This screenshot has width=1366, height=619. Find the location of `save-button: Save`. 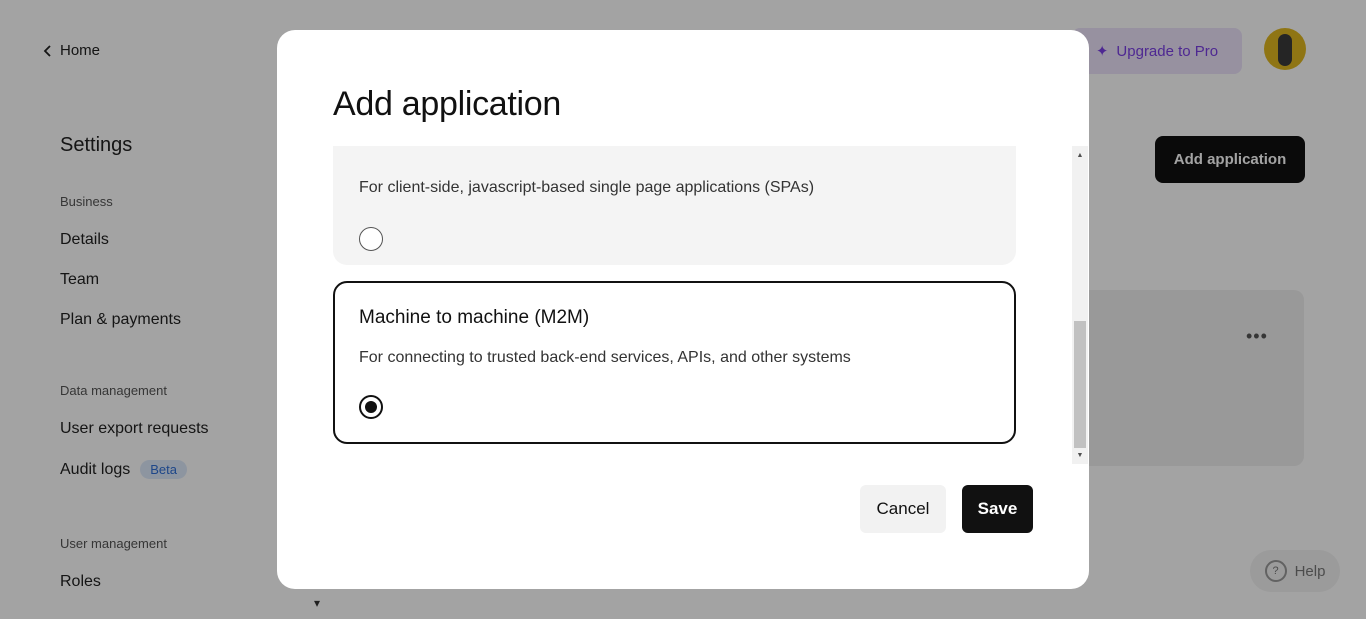

save-button: Save is located at coordinates (997, 509).